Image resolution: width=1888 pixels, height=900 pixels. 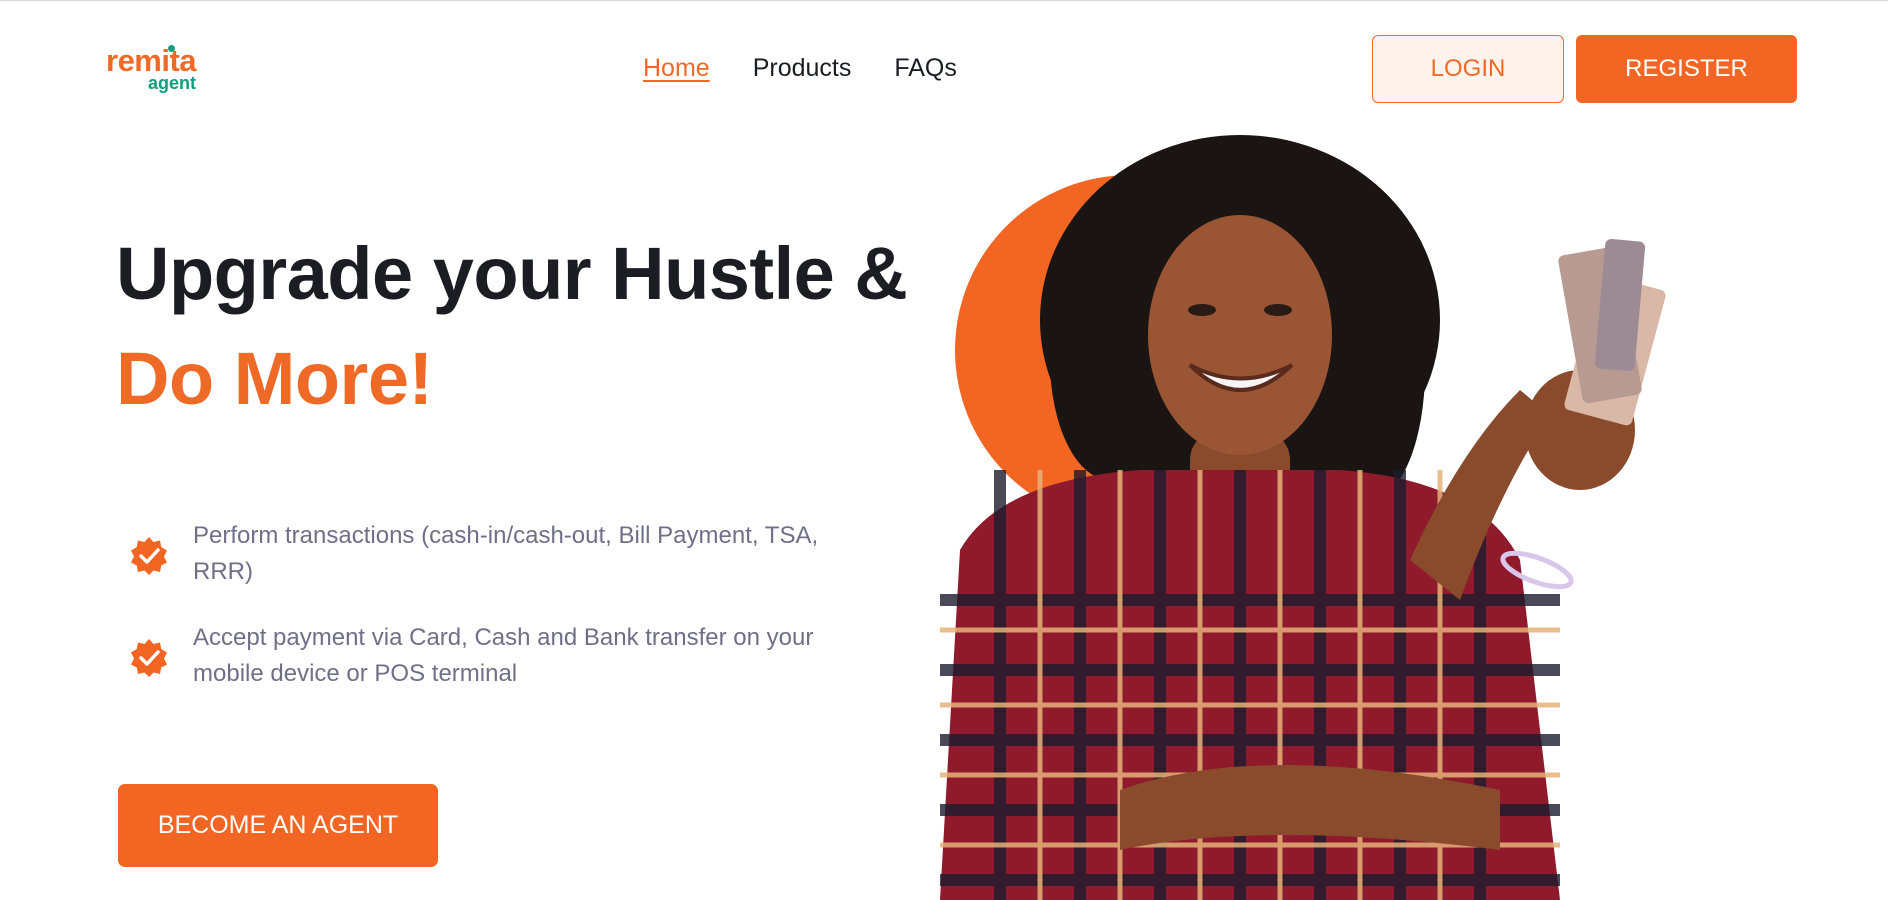 What do you see at coordinates (154, 69) in the screenshot?
I see `remita-agent-logo: remita agent` at bounding box center [154, 69].